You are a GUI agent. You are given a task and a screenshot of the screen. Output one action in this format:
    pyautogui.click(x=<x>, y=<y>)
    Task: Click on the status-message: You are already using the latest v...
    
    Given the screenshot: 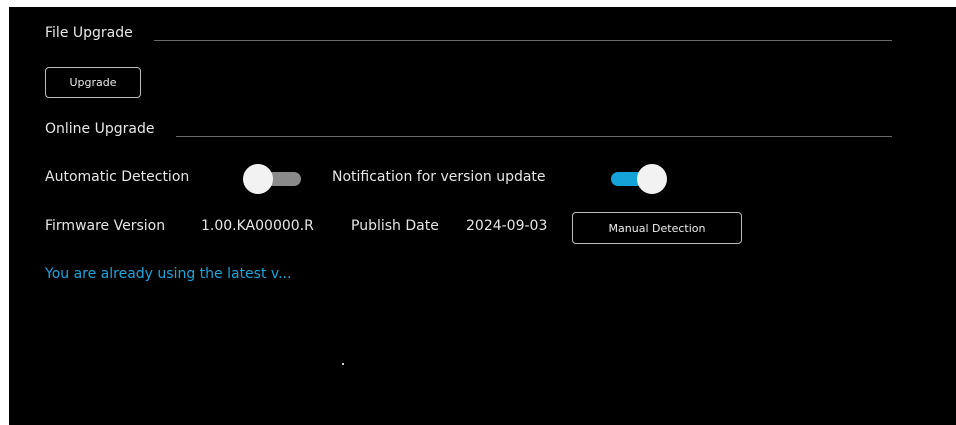 What is the action you would take?
    pyautogui.click(x=168, y=274)
    